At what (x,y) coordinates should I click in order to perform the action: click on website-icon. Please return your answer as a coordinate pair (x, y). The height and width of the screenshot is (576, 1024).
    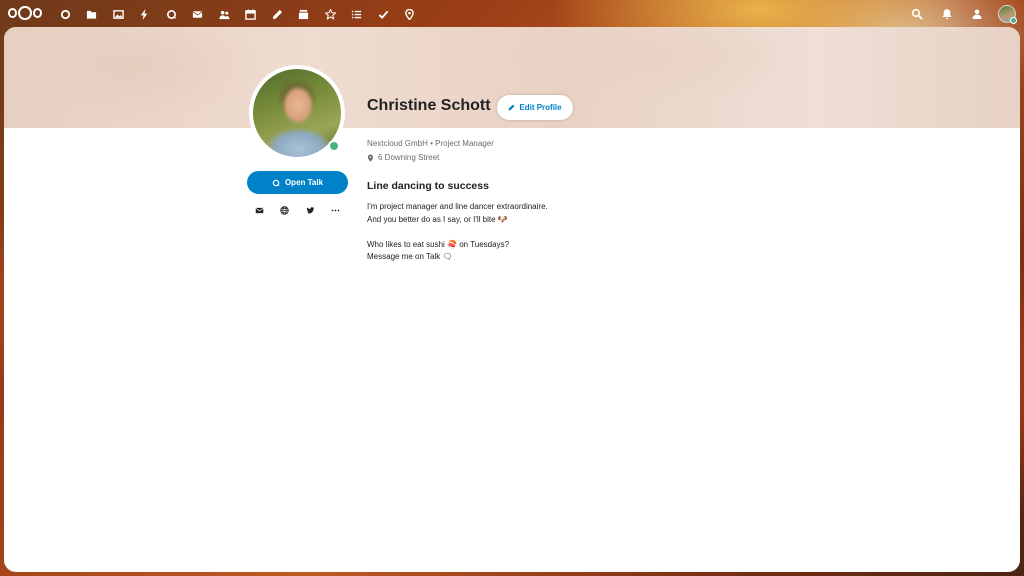
    Looking at the image, I should click on (285, 210).